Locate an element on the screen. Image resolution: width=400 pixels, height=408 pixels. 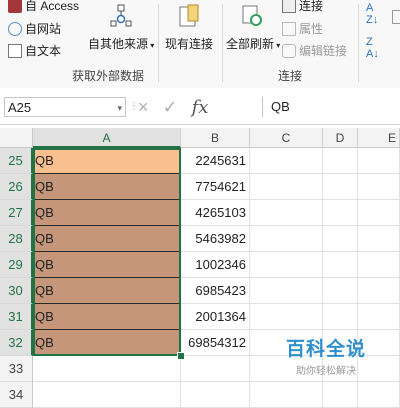
row-header: 29 is located at coordinates (16, 265).